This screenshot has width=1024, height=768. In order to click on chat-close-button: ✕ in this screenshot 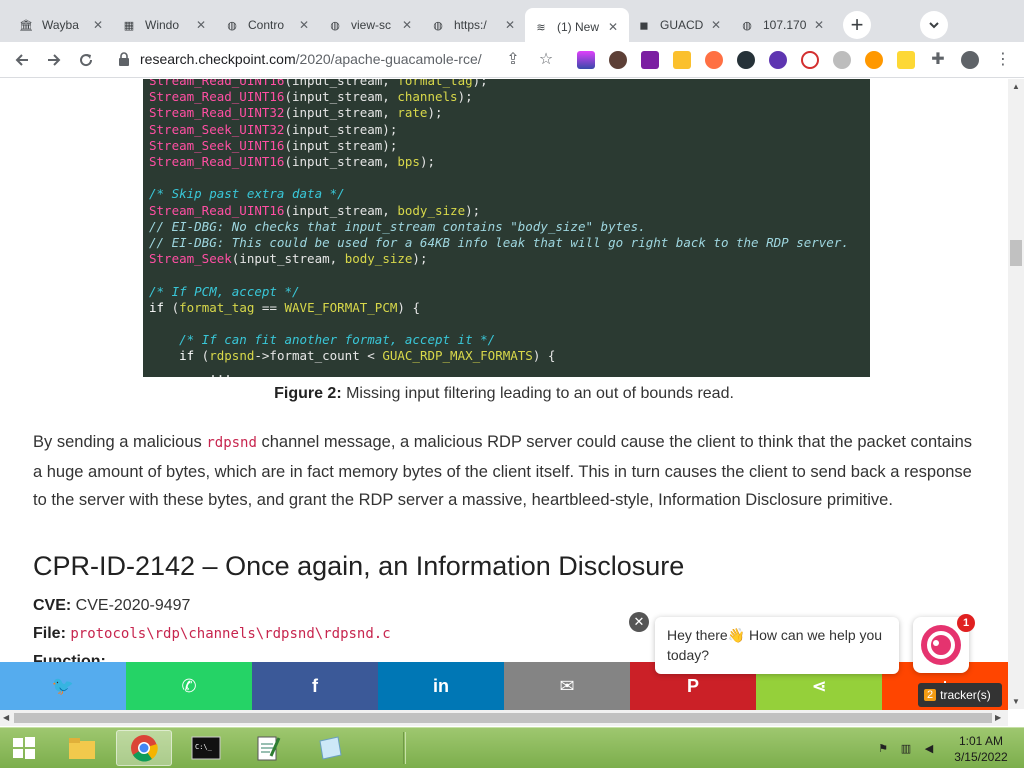, I will do `click(639, 622)`.